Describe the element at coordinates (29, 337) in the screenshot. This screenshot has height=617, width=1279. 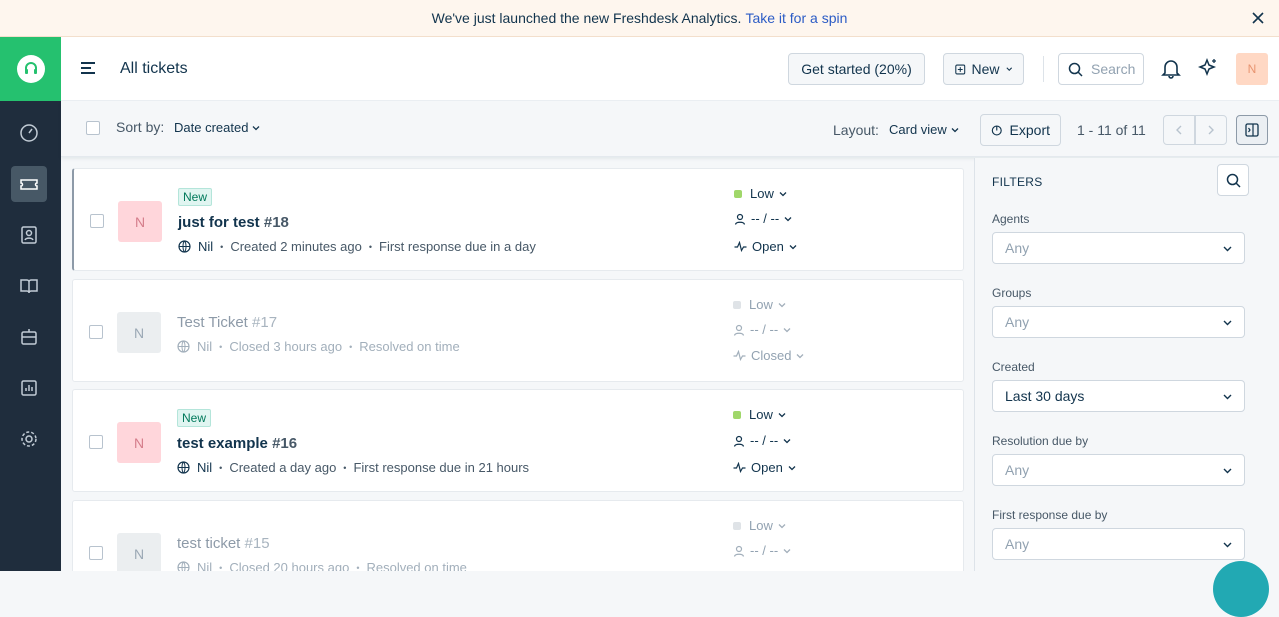
I see `nav-bots` at that location.